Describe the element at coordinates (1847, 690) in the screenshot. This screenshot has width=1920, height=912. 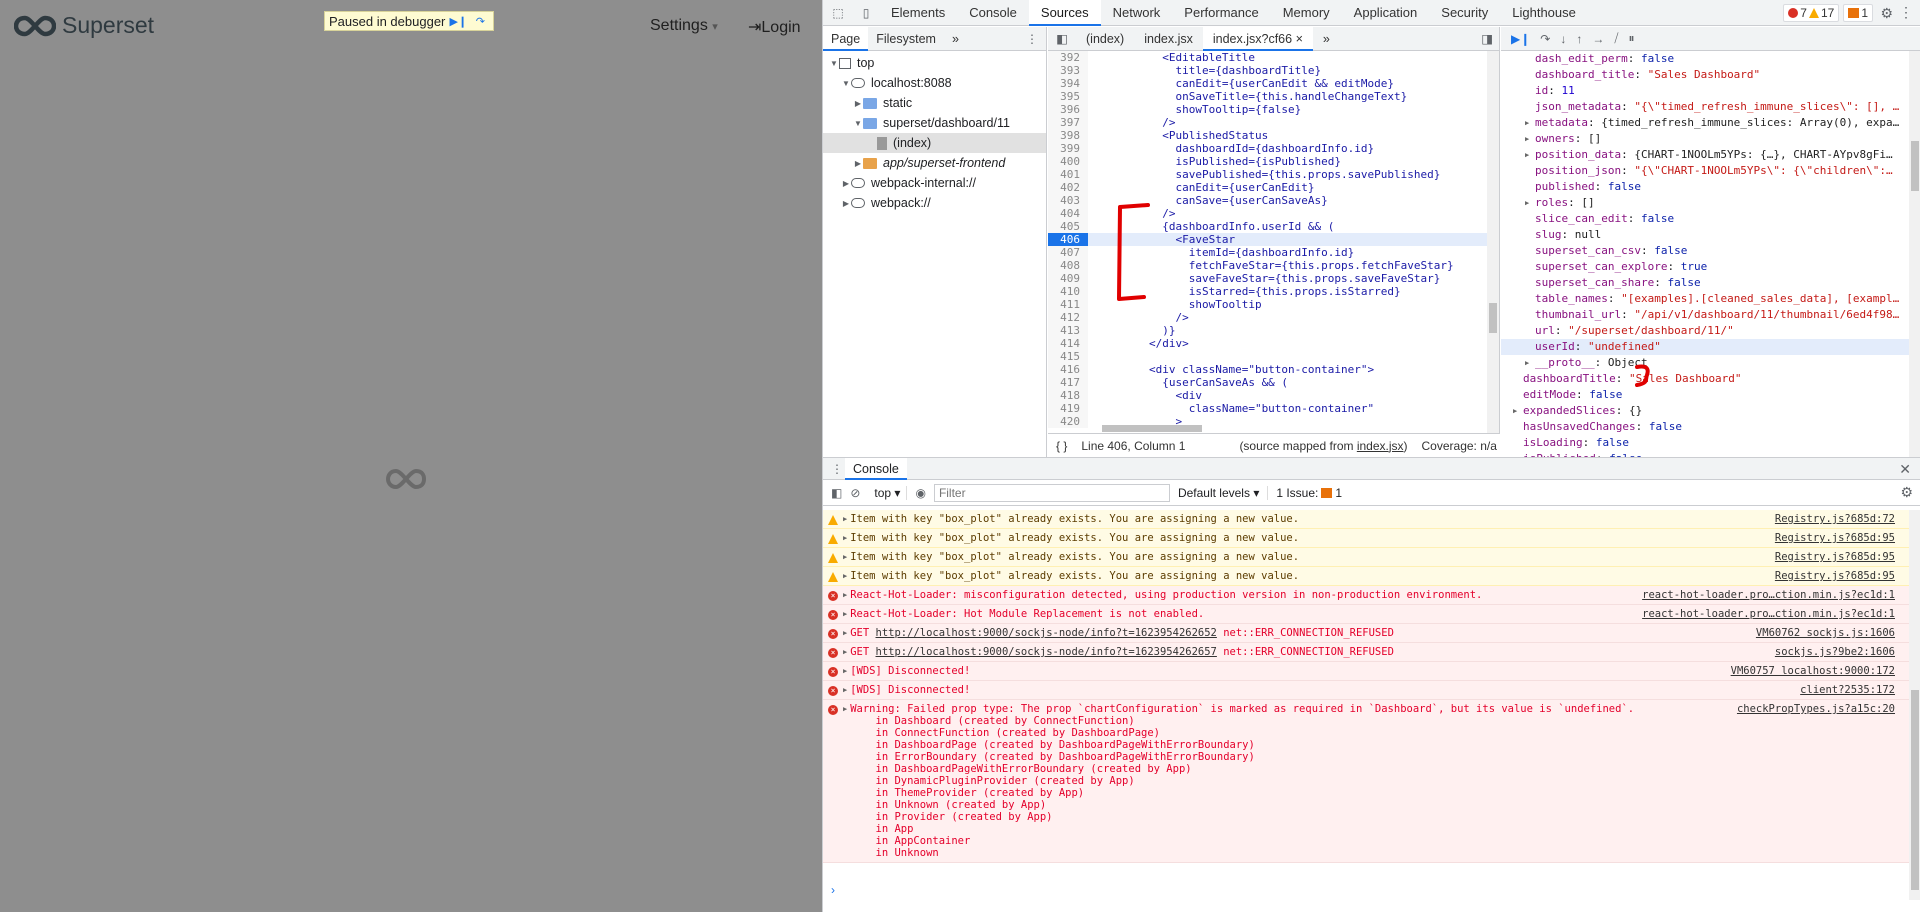
I see `message-source-link: client?2535:172` at that location.